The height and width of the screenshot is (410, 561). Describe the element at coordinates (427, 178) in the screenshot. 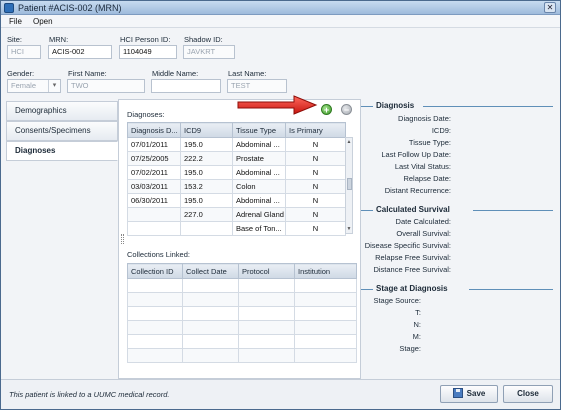

I see `relapse-date-label: Relapse Date:` at that location.